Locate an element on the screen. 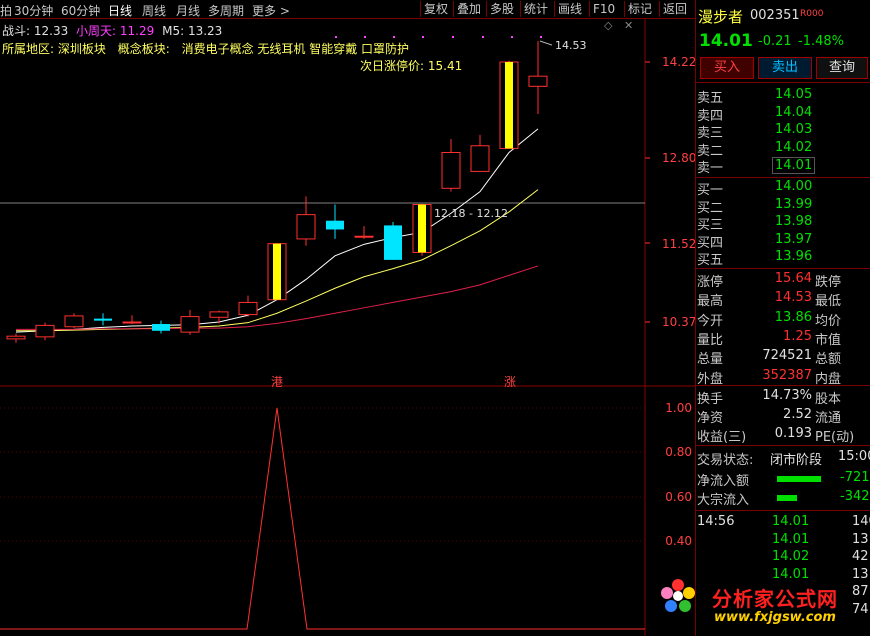  order-book-price: 13.99 is located at coordinates (793, 204).